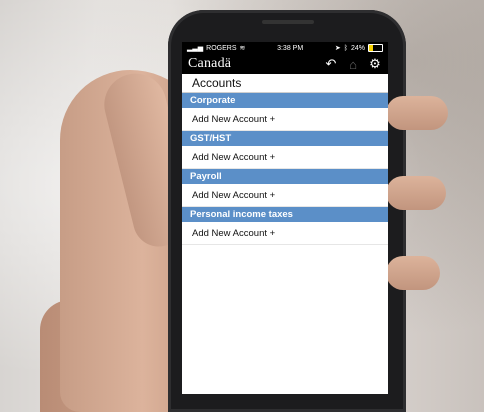 Image resolution: width=484 pixels, height=412 pixels. What do you see at coordinates (288, 22) in the screenshot?
I see `phone-speaker` at bounding box center [288, 22].